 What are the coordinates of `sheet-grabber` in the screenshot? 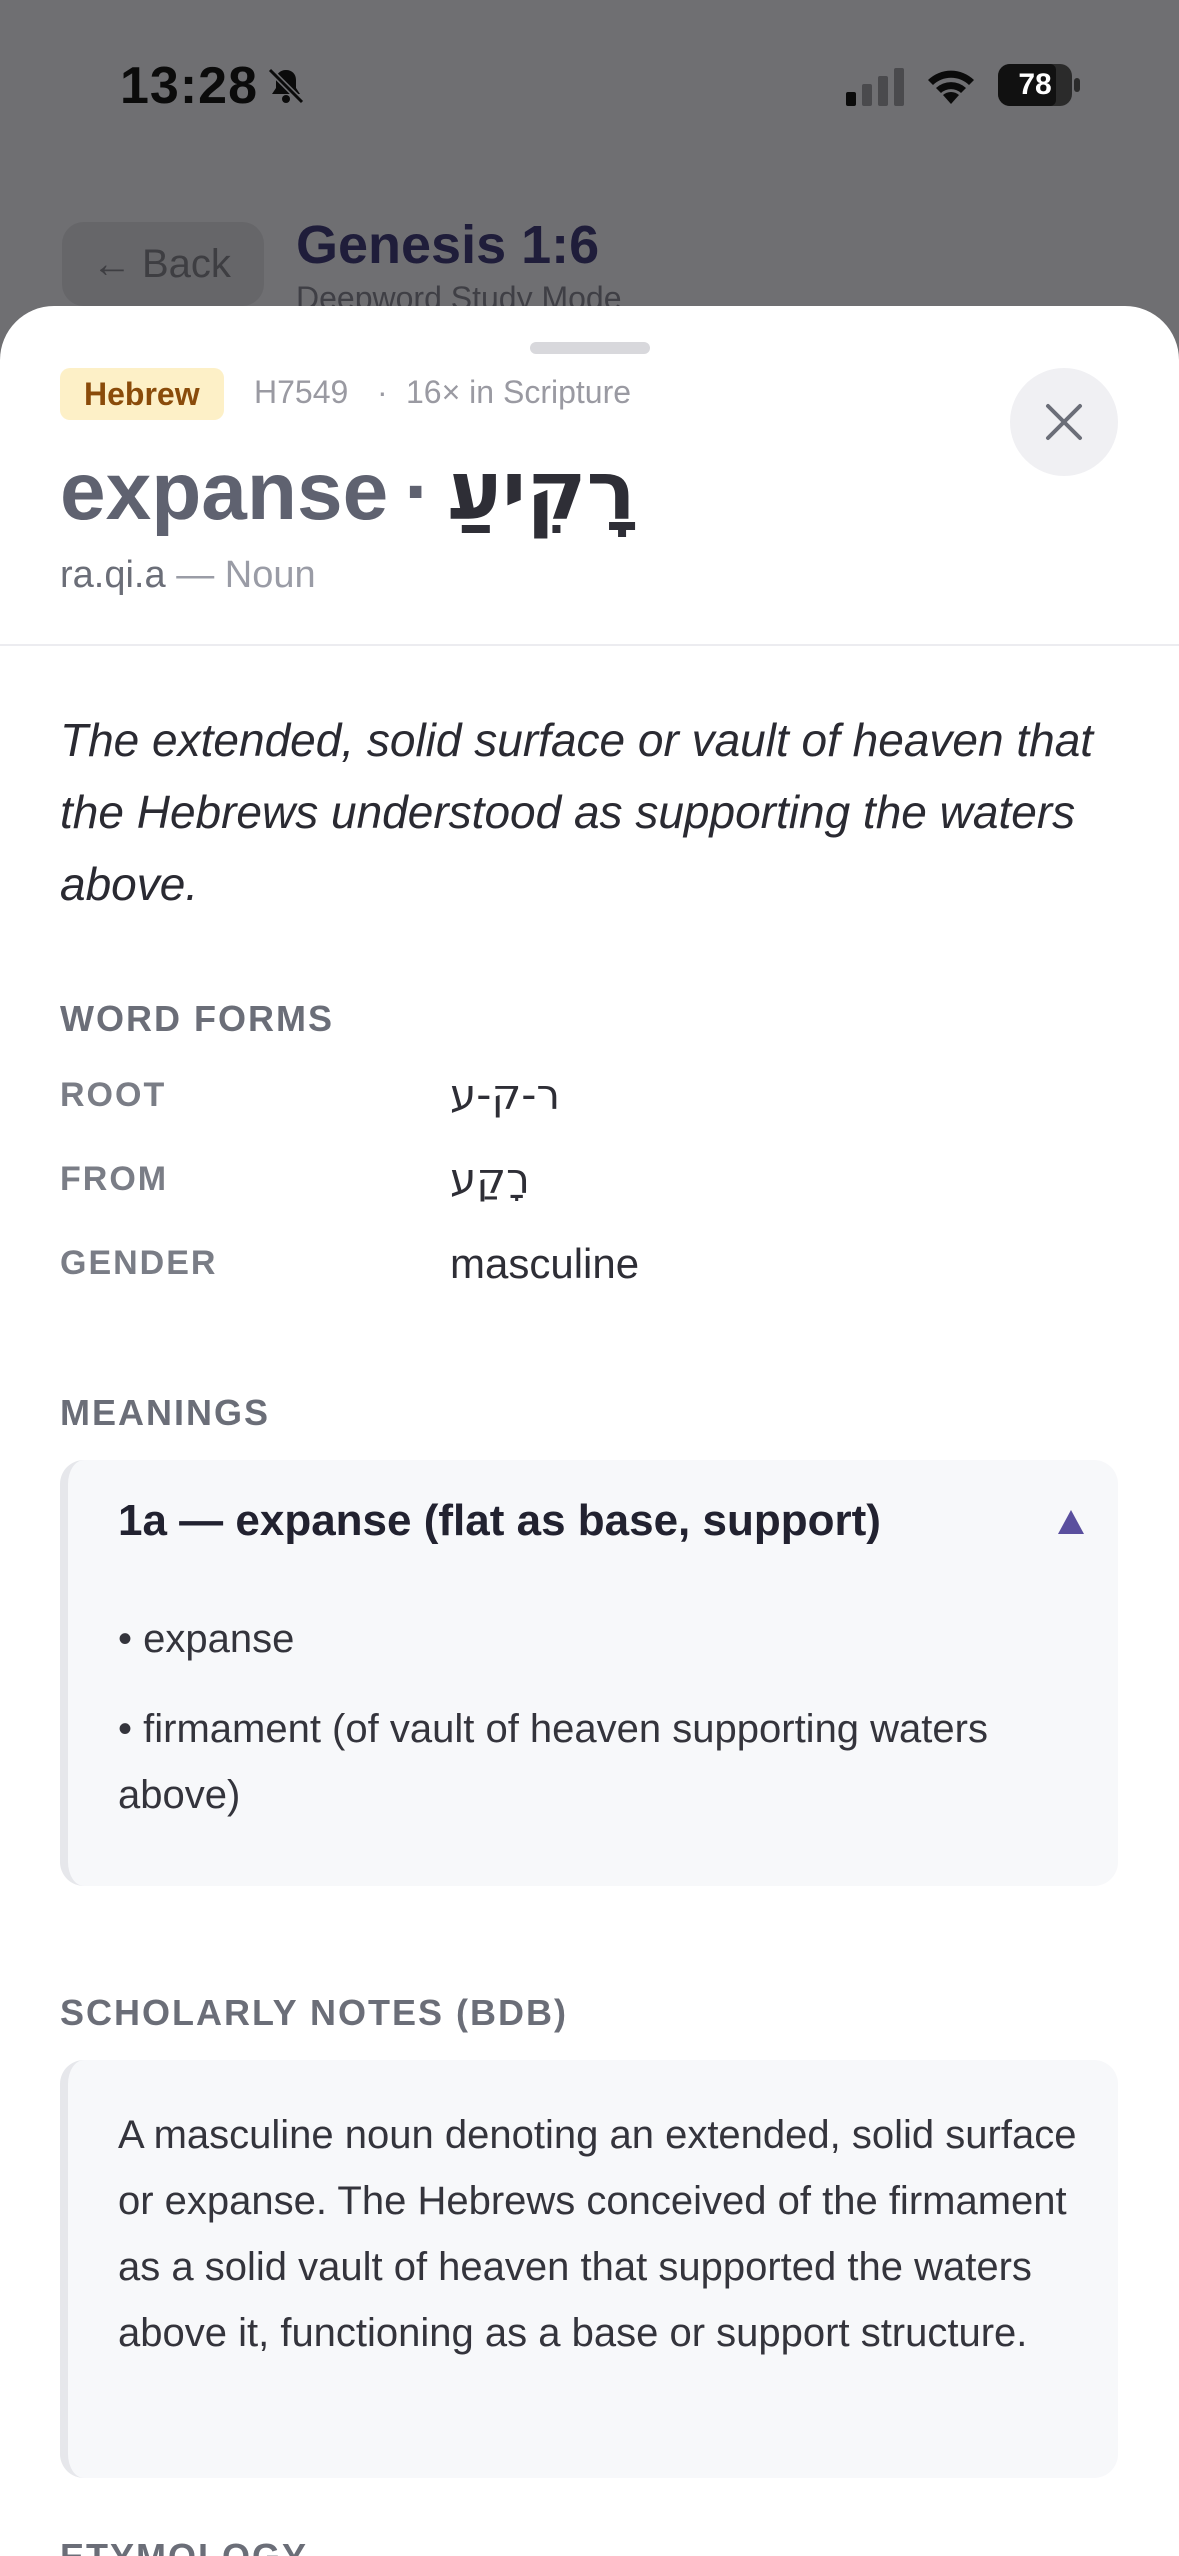 It's located at (590, 348).